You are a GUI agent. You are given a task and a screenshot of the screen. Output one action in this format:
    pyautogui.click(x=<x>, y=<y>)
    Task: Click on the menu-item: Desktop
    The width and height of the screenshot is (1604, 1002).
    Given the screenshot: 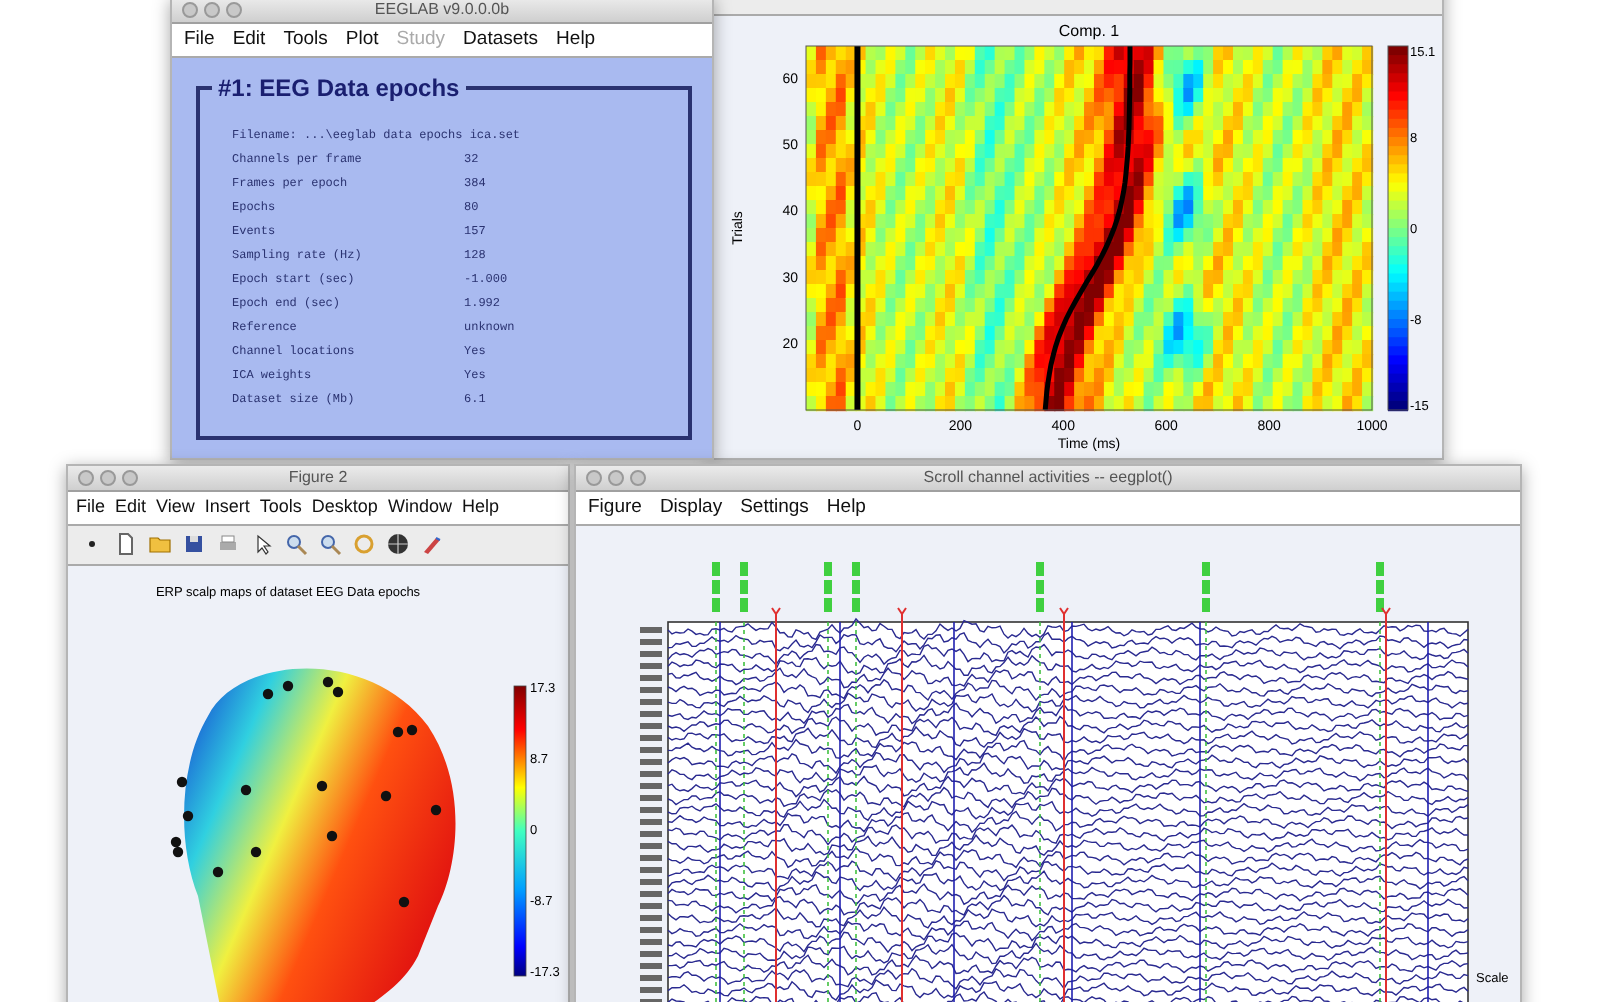 What is the action you would take?
    pyautogui.click(x=344, y=507)
    